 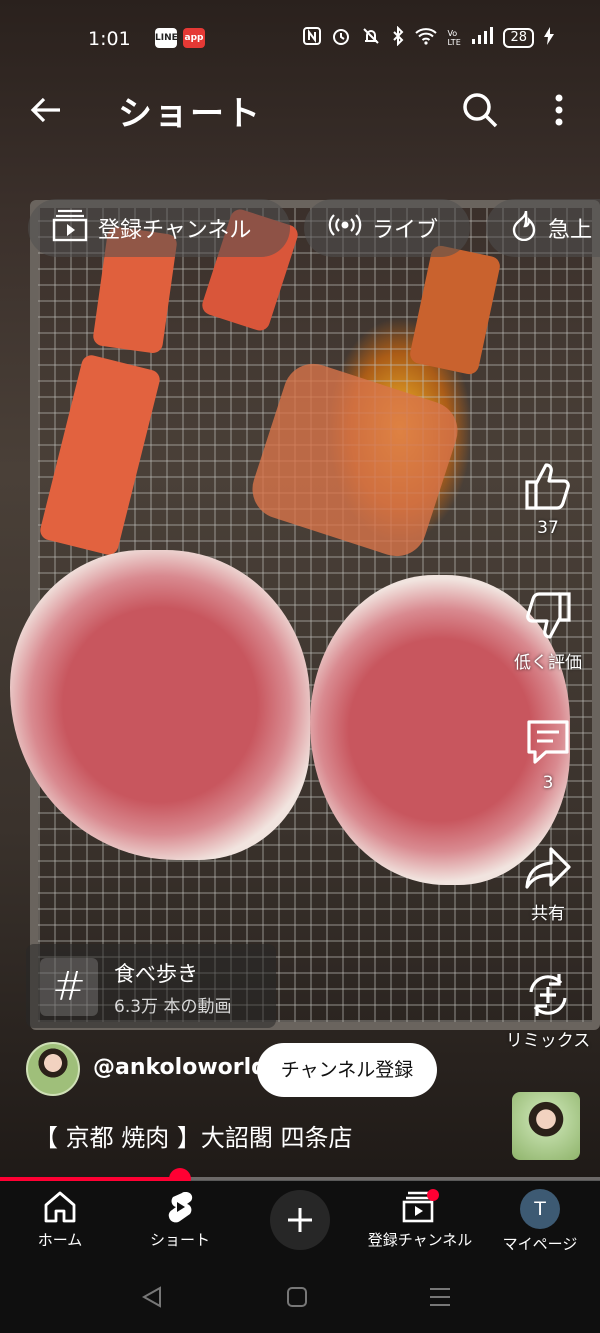 What do you see at coordinates (347, 1070) in the screenshot?
I see `subscribe-button: チャンネル登録` at bounding box center [347, 1070].